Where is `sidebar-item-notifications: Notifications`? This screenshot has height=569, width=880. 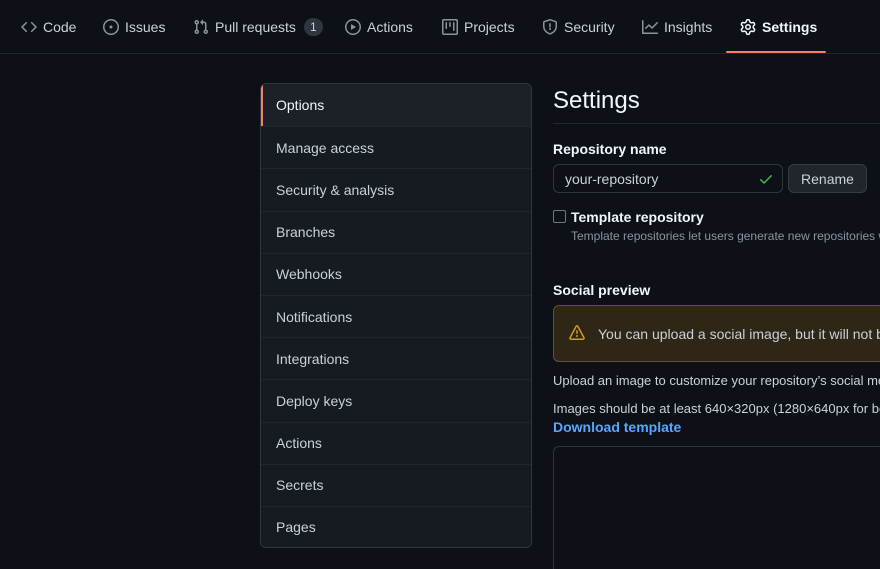 sidebar-item-notifications: Notifications is located at coordinates (396, 316).